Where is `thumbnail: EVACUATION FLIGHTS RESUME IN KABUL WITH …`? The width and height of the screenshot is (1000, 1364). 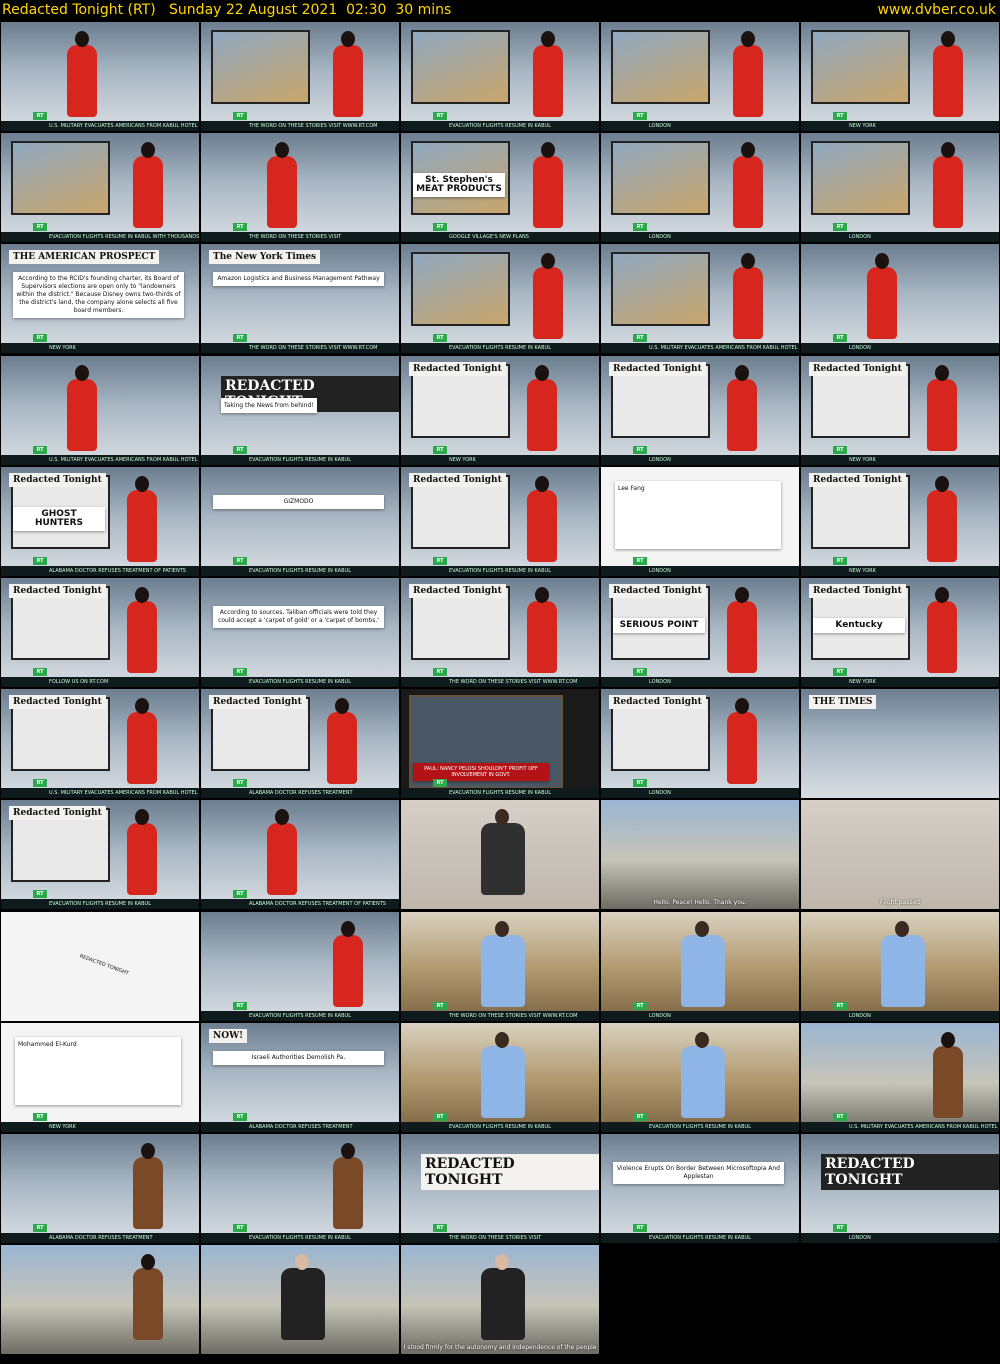 thumbnail: EVACUATION FLIGHTS RESUME IN KABUL WITH … is located at coordinates (100, 188).